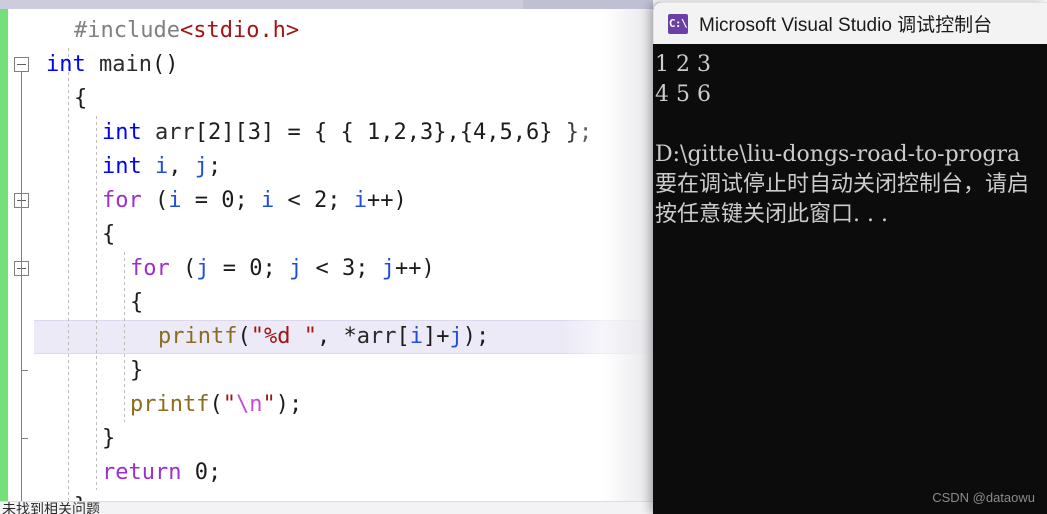 This screenshot has width=1047, height=514. What do you see at coordinates (21, 261) in the screenshot?
I see `outlining-margin` at bounding box center [21, 261].